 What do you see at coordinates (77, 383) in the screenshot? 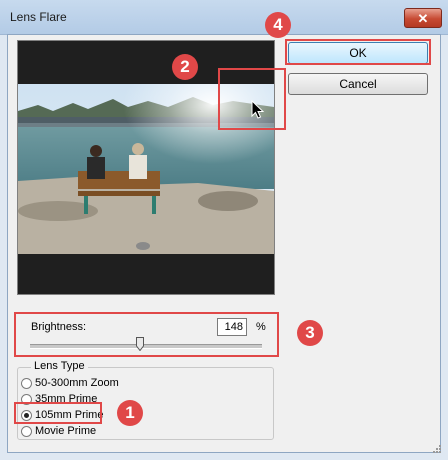
I see `radio-label: 50-300mm Zoom` at bounding box center [77, 383].